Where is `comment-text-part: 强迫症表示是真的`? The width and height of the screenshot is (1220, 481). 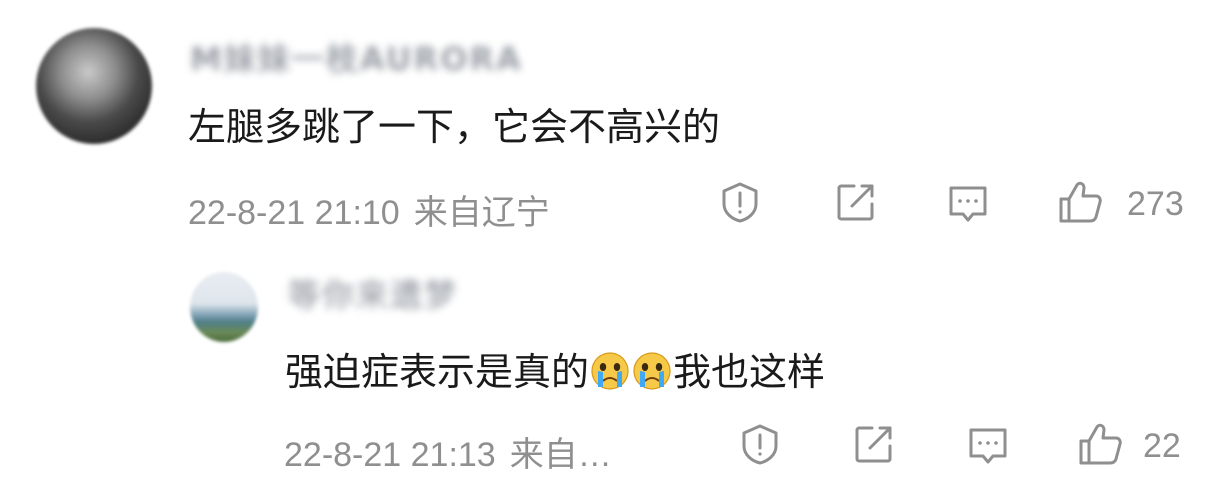 comment-text-part: 强迫症表示是真的 is located at coordinates (437, 372).